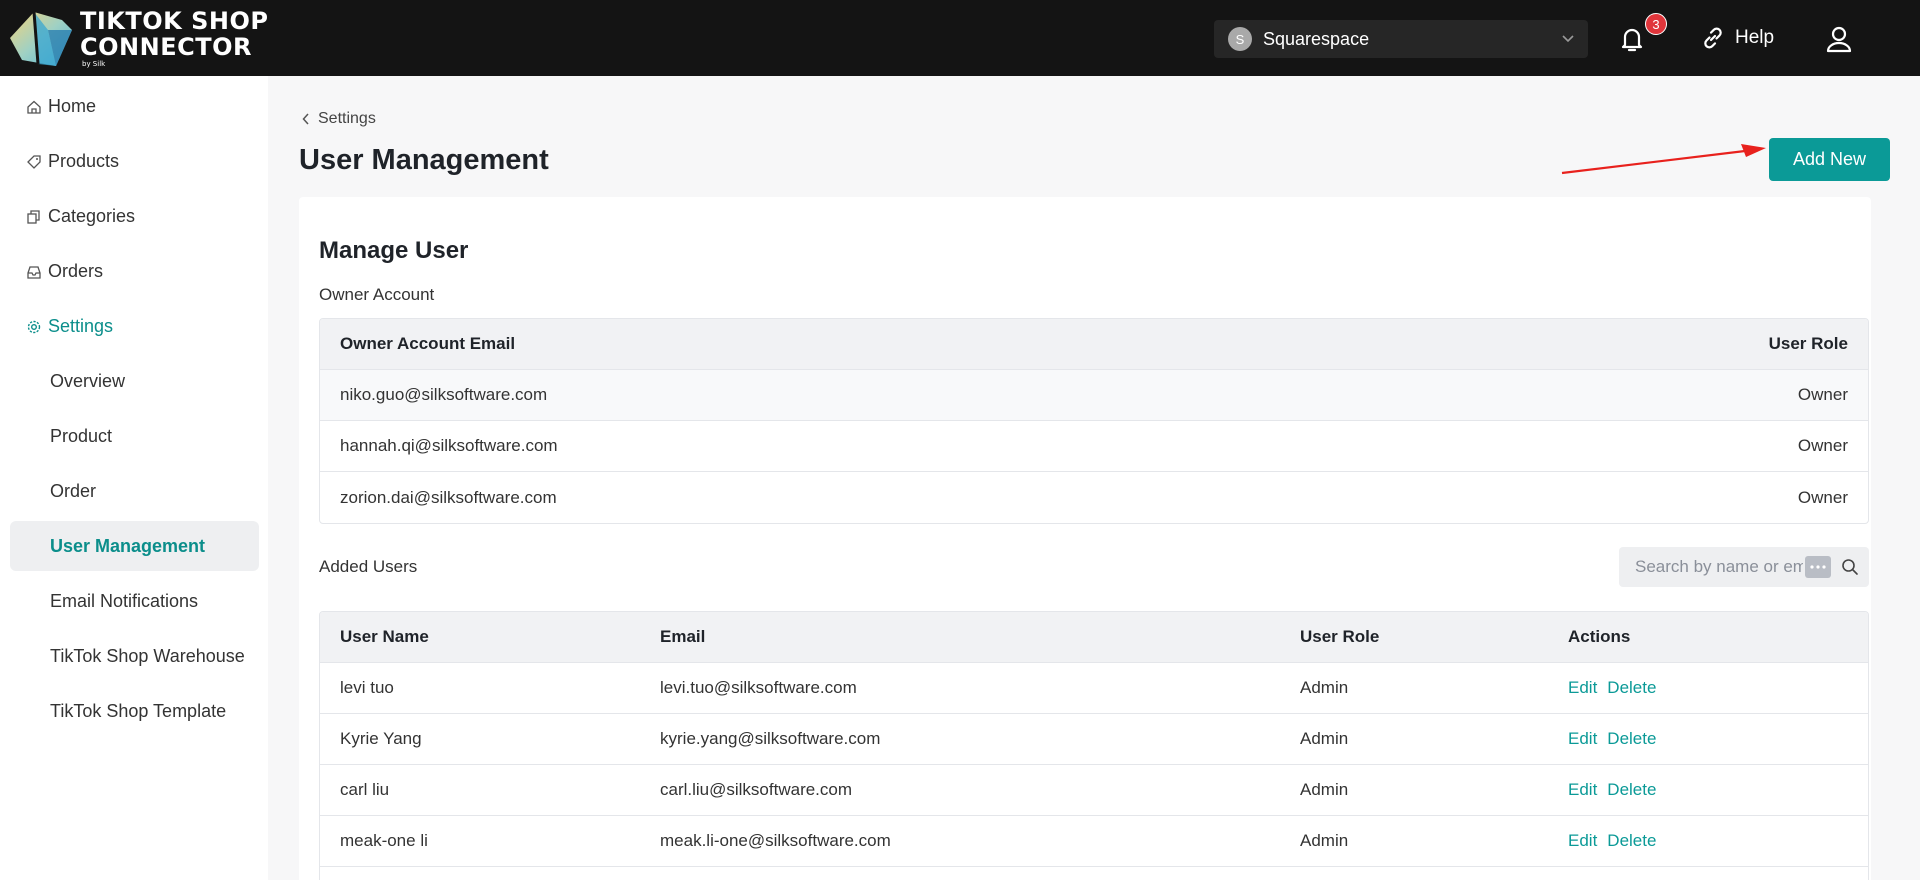 Image resolution: width=1920 pixels, height=880 pixels. Describe the element at coordinates (365, 789) in the screenshot. I see `user-name: carl liu` at that location.